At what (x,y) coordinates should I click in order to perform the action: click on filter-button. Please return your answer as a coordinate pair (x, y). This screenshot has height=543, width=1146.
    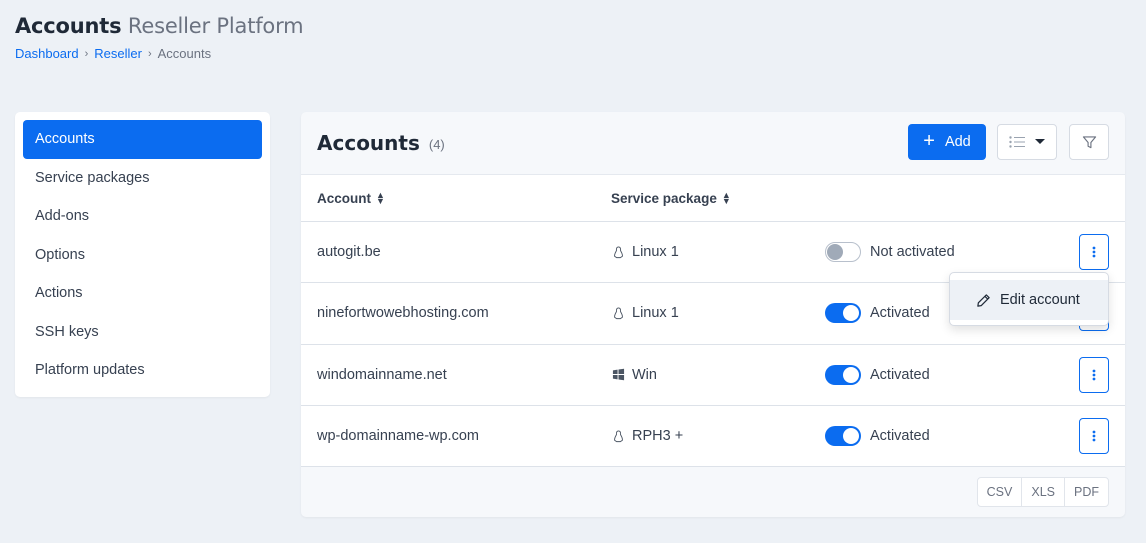
    Looking at the image, I should click on (1089, 142).